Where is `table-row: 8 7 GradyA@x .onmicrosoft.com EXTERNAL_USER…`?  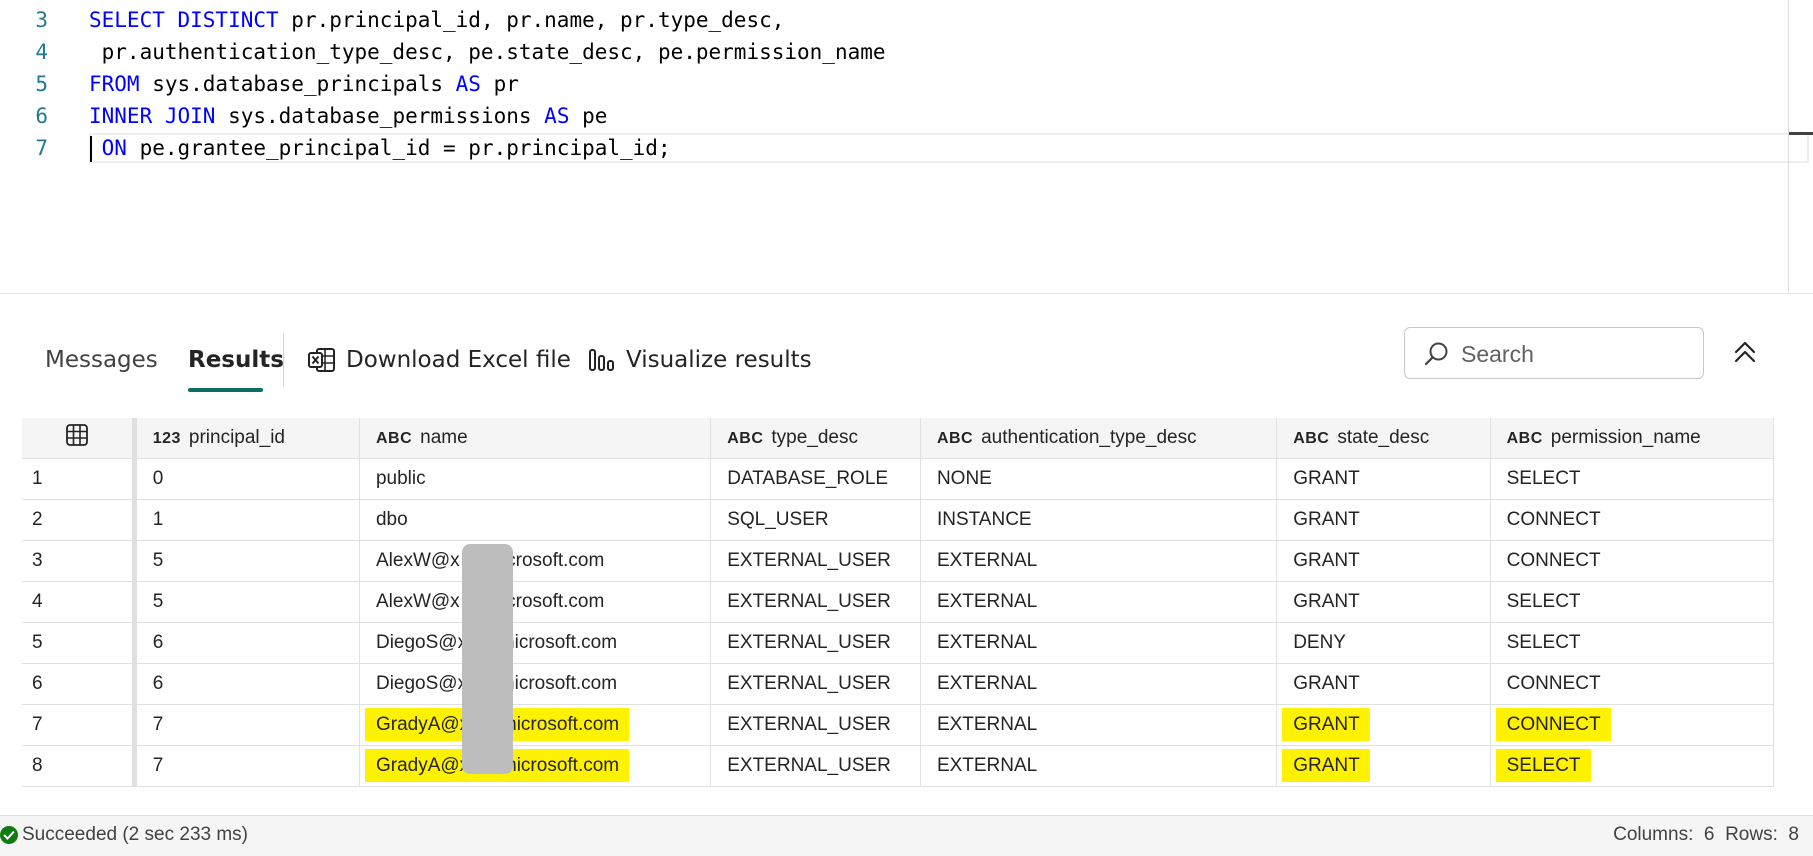 table-row: 8 7 GradyA@x .onmicrosoft.com EXTERNAL_USER… is located at coordinates (898, 766).